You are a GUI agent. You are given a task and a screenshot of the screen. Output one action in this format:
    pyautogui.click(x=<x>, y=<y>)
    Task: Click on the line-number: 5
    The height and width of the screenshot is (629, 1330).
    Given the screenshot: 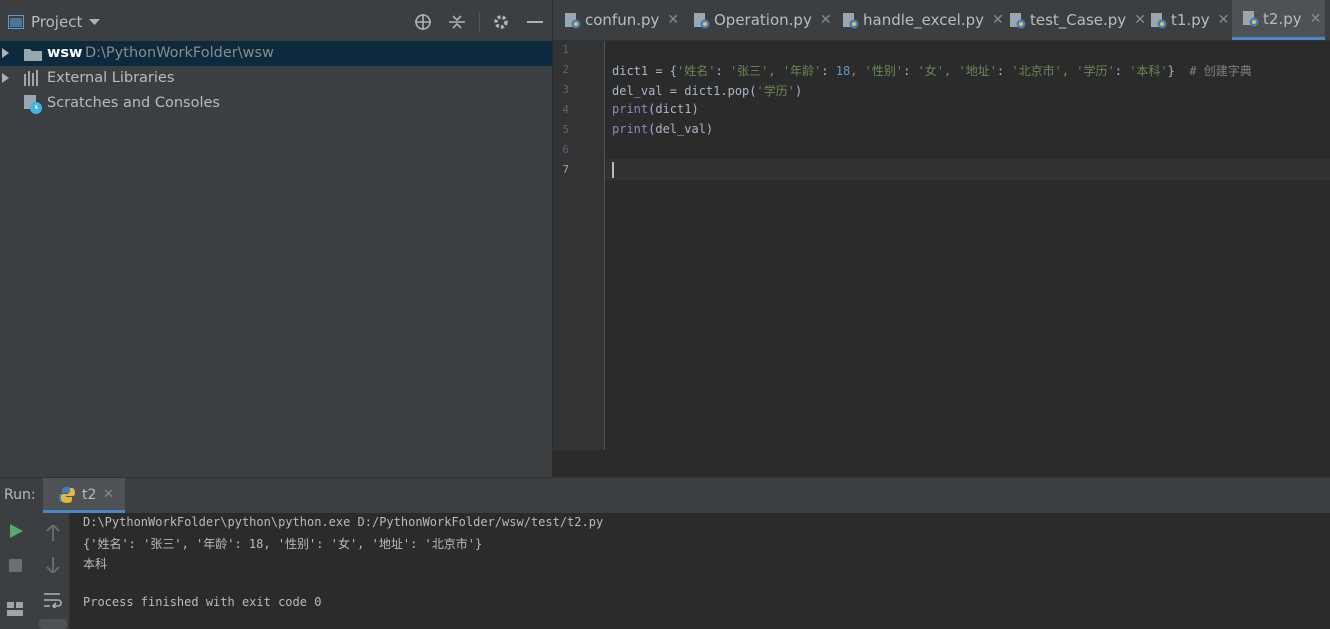 What is the action you would take?
    pyautogui.click(x=565, y=129)
    